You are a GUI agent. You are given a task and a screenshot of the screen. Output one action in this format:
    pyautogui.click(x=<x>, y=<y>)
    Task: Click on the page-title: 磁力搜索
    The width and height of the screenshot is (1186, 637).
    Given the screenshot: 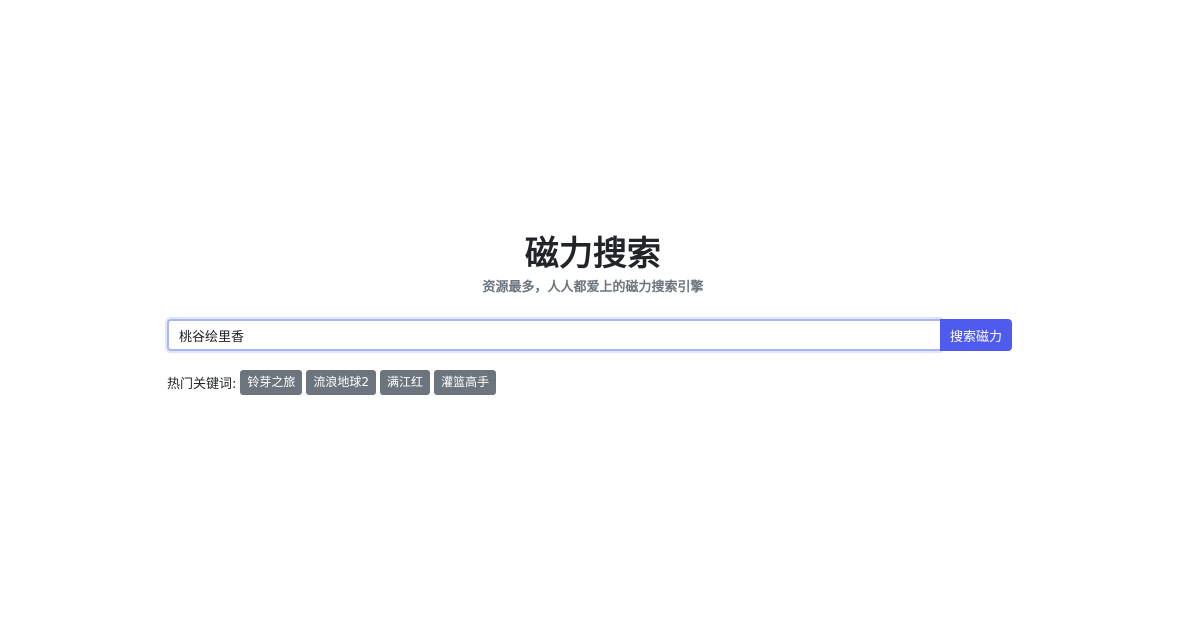 What is the action you would take?
    pyautogui.click(x=593, y=254)
    